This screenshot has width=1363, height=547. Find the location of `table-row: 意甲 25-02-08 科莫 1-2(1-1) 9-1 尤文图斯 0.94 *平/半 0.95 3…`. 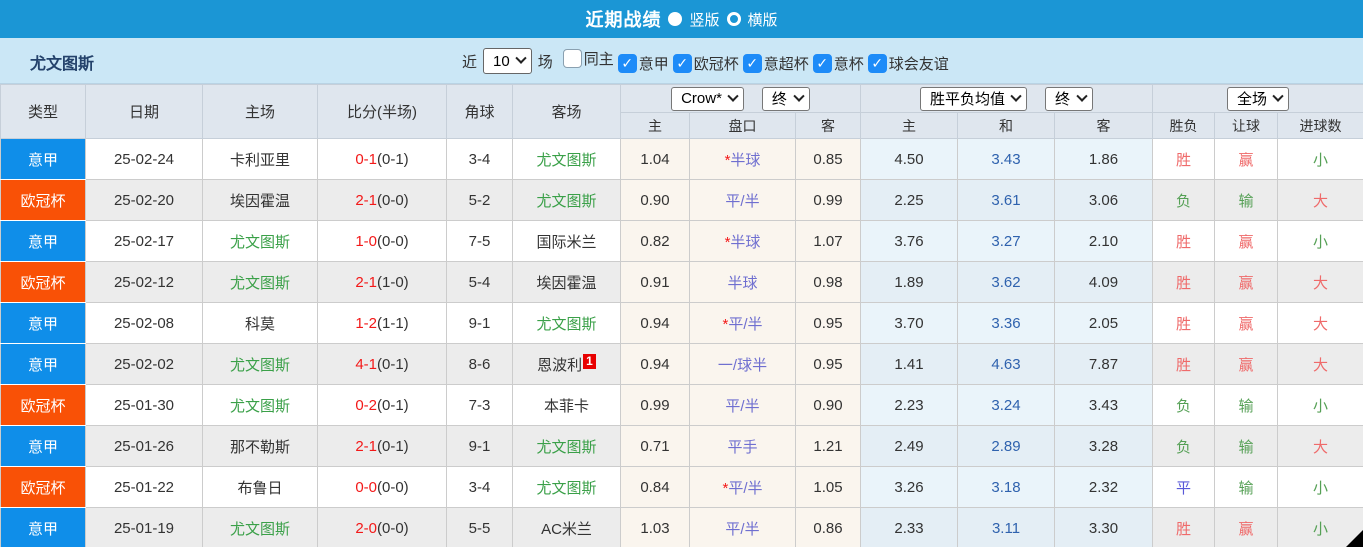

table-row: 意甲 25-02-08 科莫 1-2(1-1) 9-1 尤文图斯 0.94 *平/半 0.95 3… is located at coordinates (681, 323).